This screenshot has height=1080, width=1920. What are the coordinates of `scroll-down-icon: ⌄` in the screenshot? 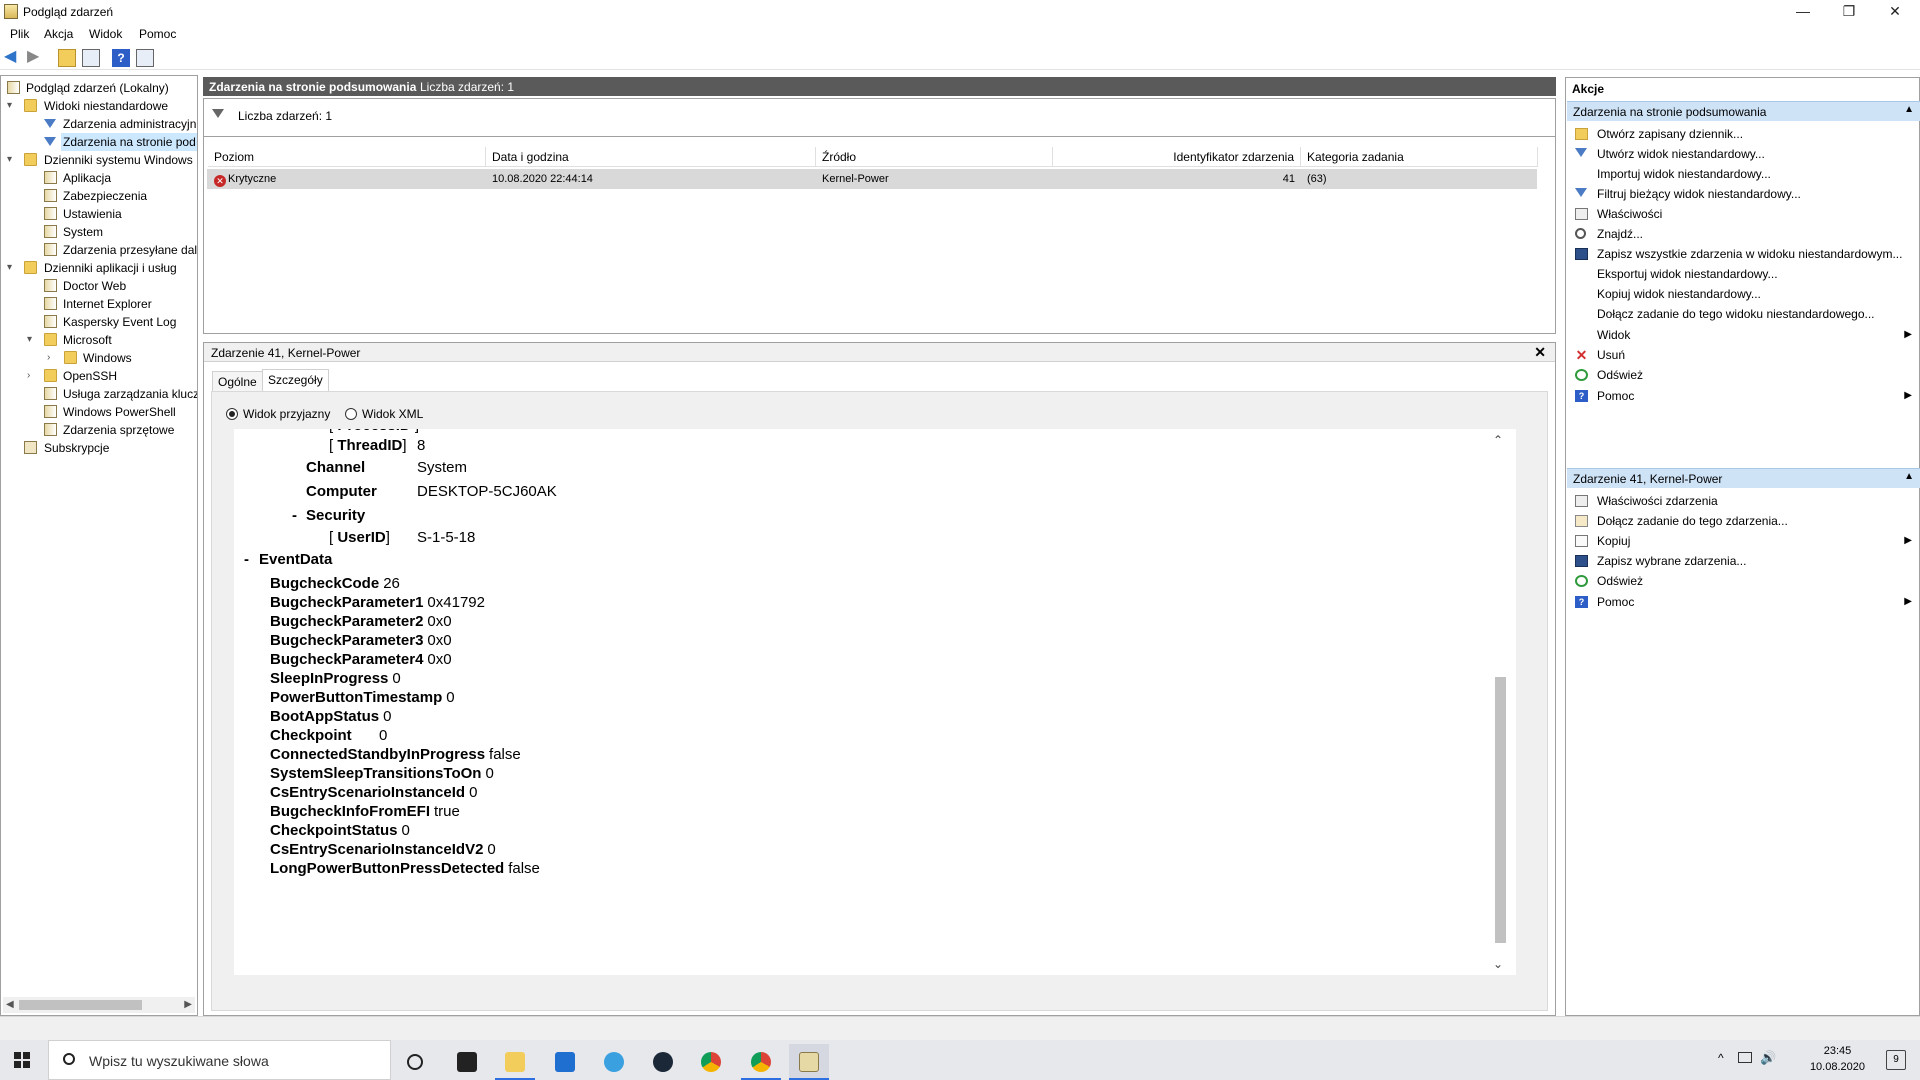 It's located at (1498, 964).